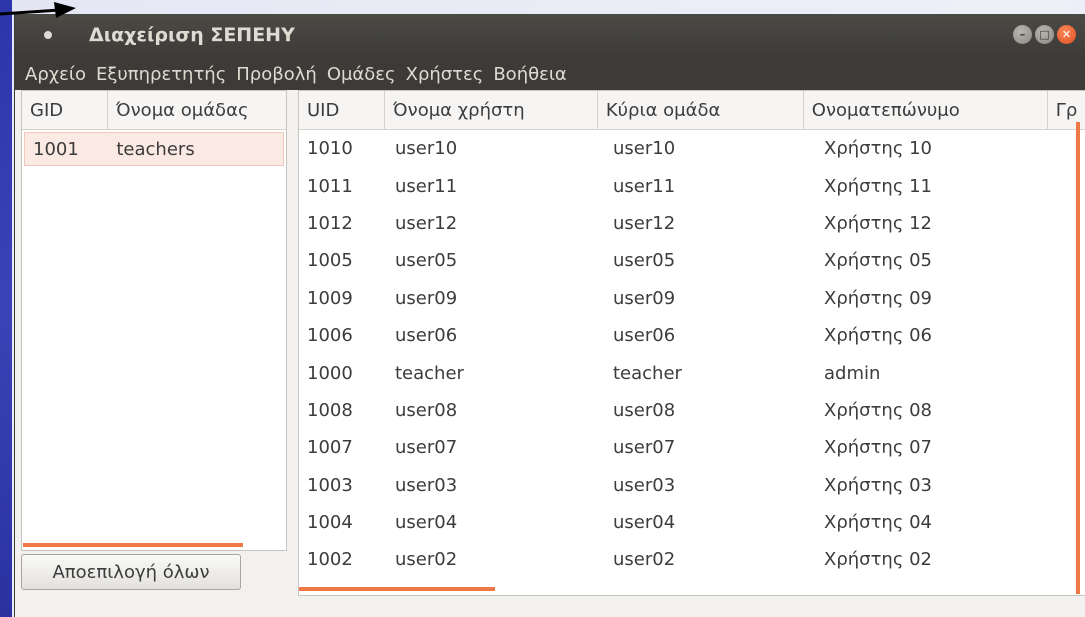  I want to click on users-horizontal-scroll-indicator, so click(397, 589).